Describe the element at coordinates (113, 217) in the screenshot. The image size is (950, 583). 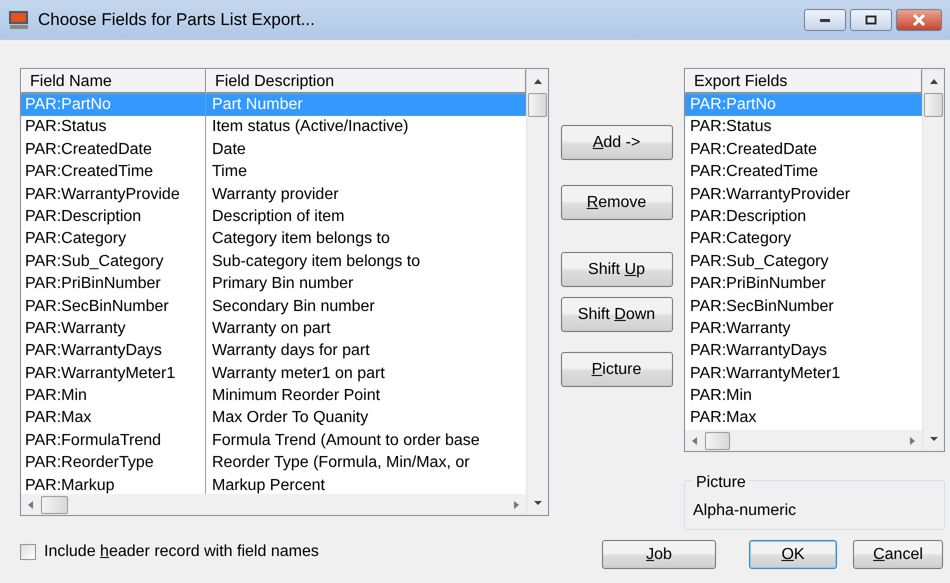
I see `field-name-cell: PAR:Description` at that location.